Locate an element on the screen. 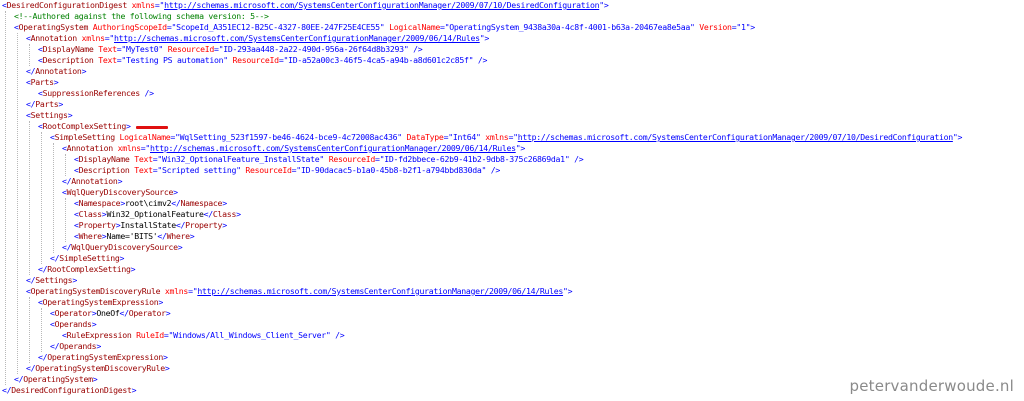 This screenshot has height=401, width=1024. attribute-value: ID-a52a00c3-46f5-4ca5-a94b-a8d601c2c85f is located at coordinates (378, 60).